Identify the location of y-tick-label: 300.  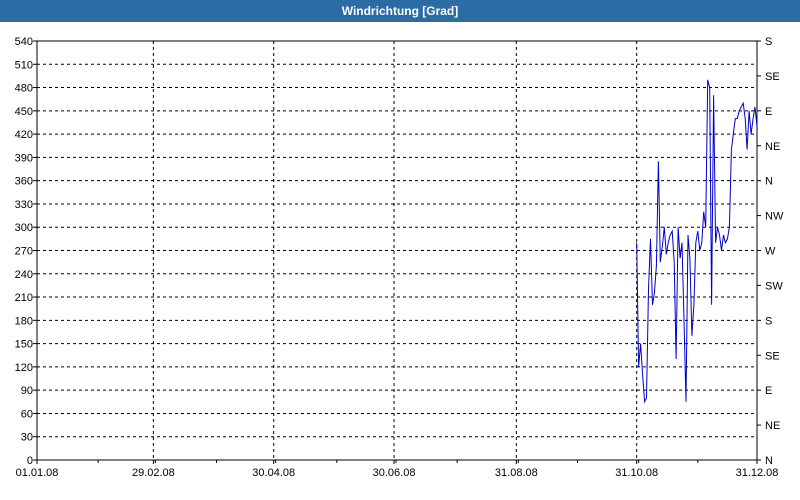
(24, 228).